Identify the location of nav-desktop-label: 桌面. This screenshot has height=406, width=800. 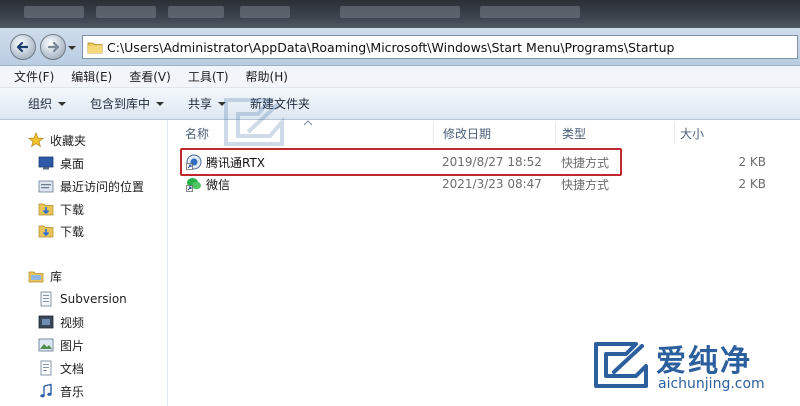
(72, 163).